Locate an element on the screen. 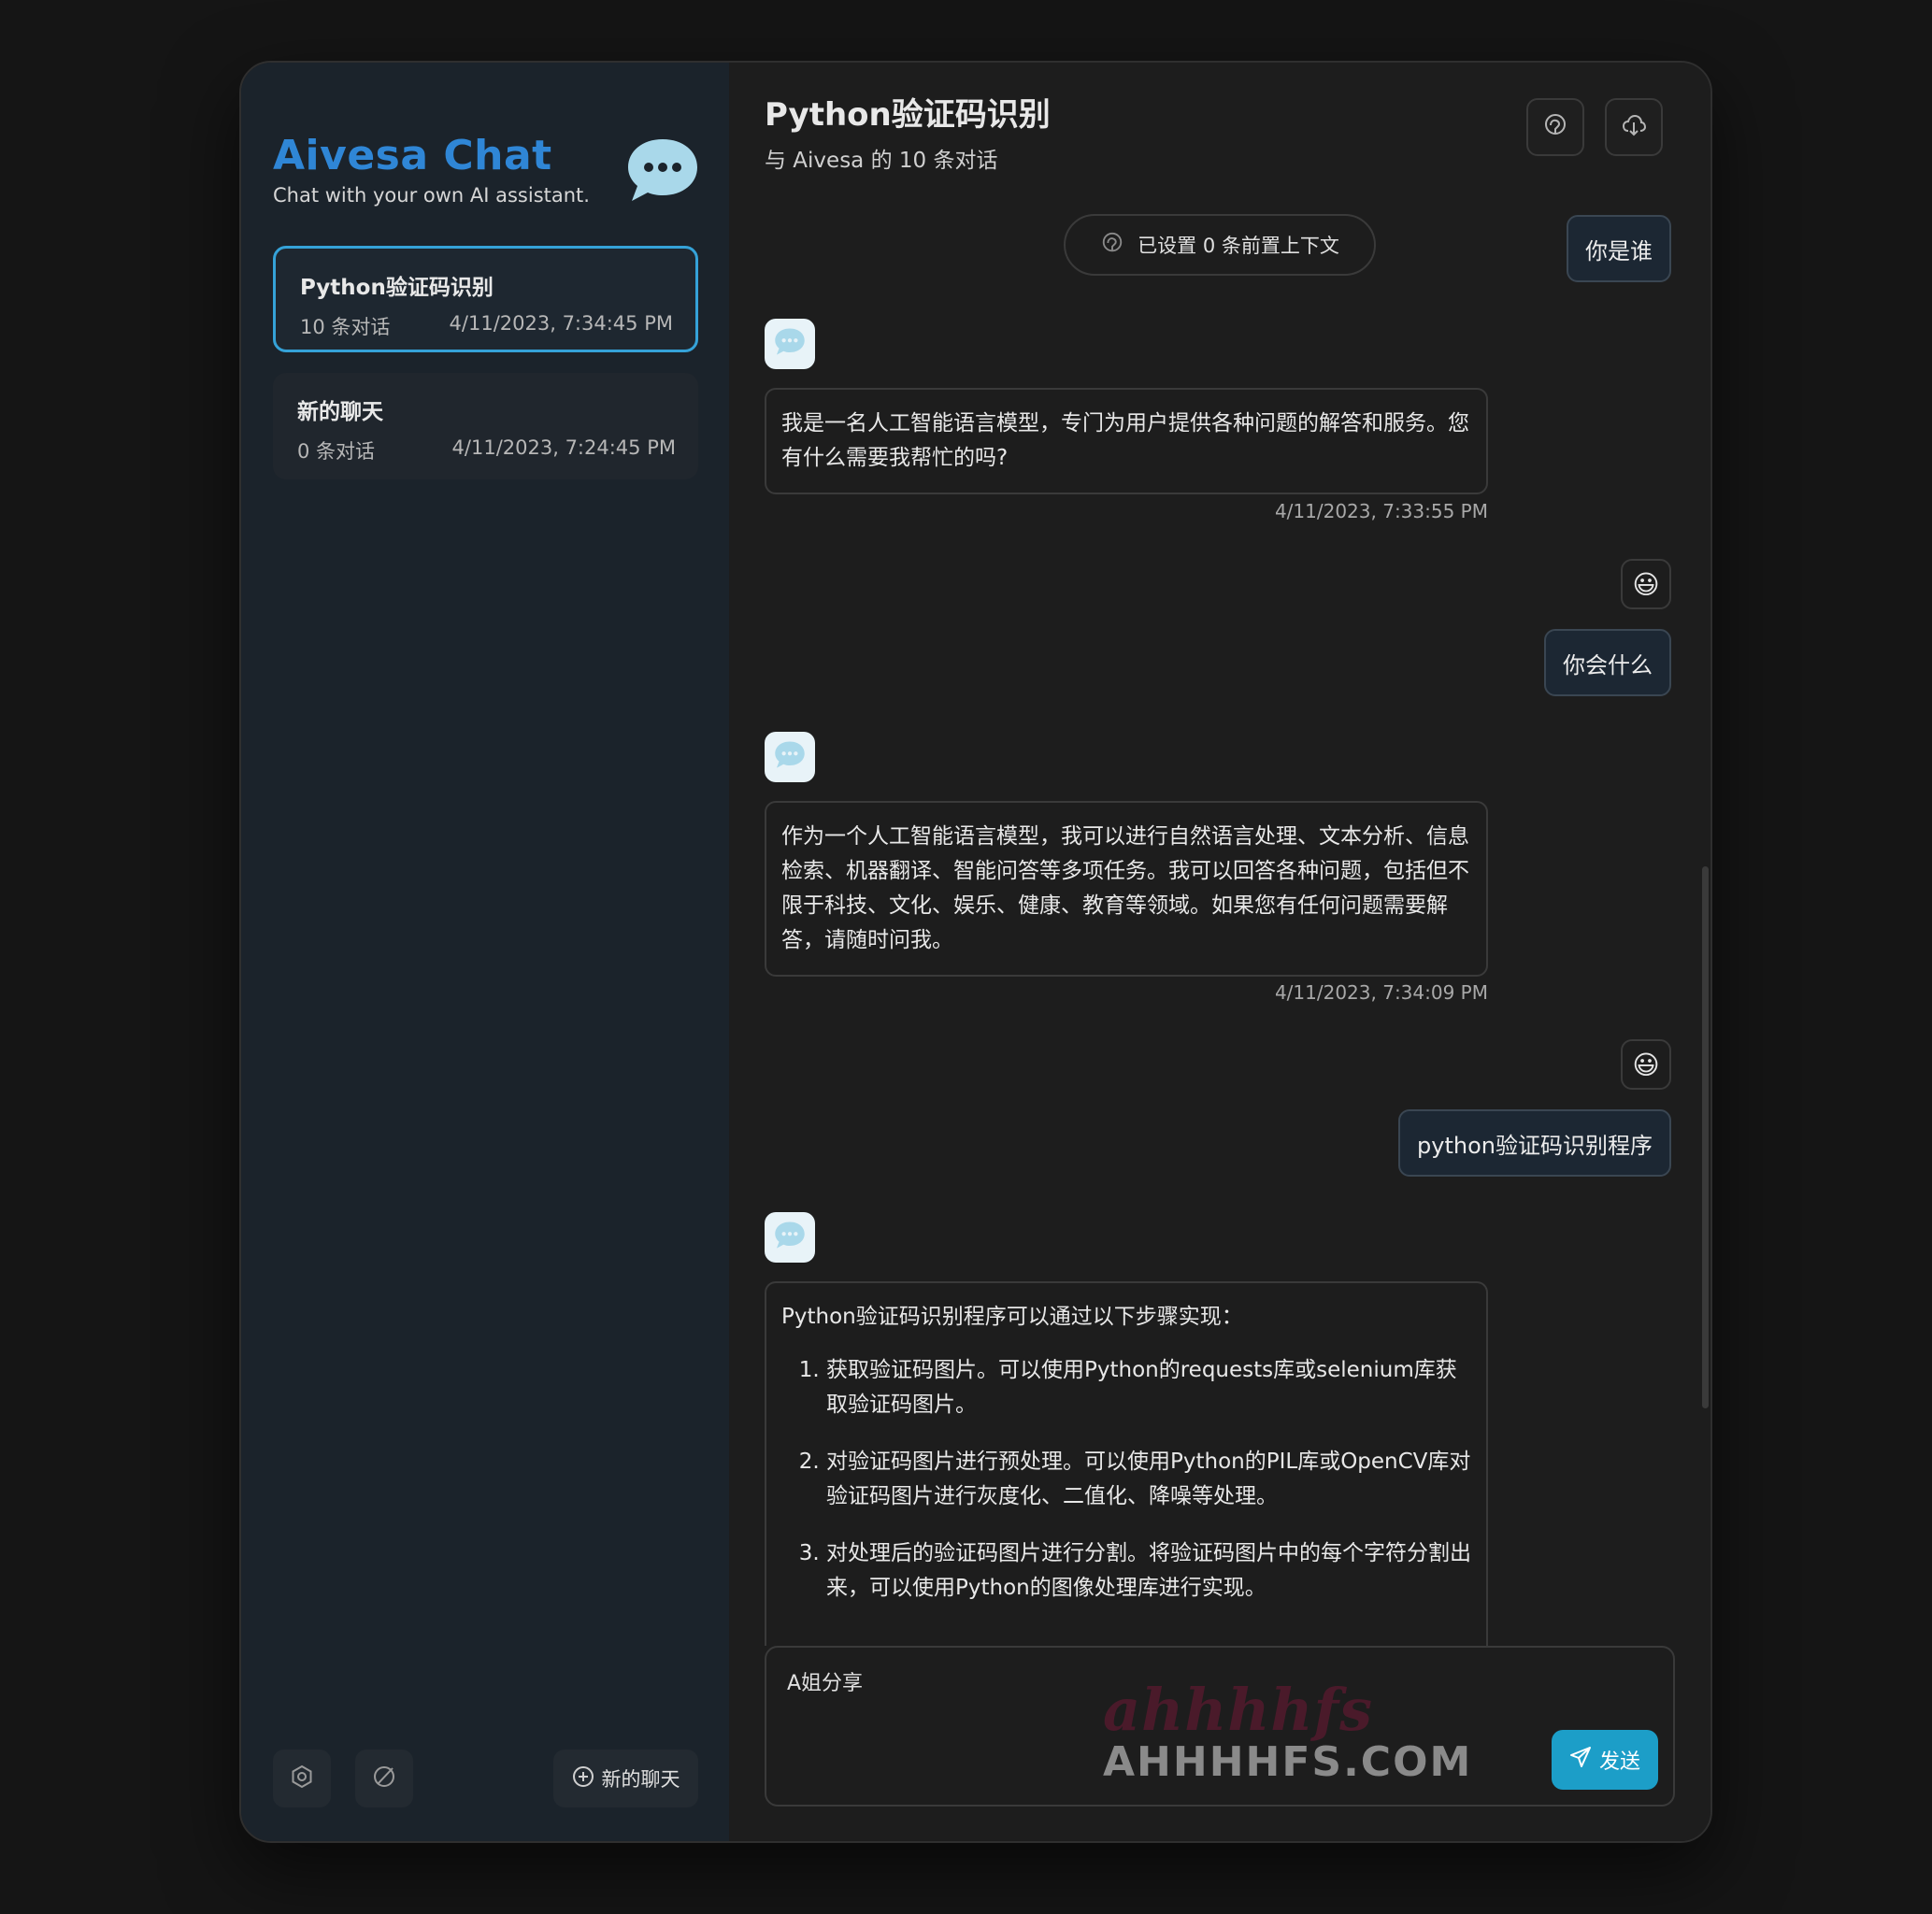 This screenshot has height=1914, width=1932. chat-list-item-new: 新的聊天 0 条对话 4/11/2023, 7:24:45 PM is located at coordinates (485, 426).